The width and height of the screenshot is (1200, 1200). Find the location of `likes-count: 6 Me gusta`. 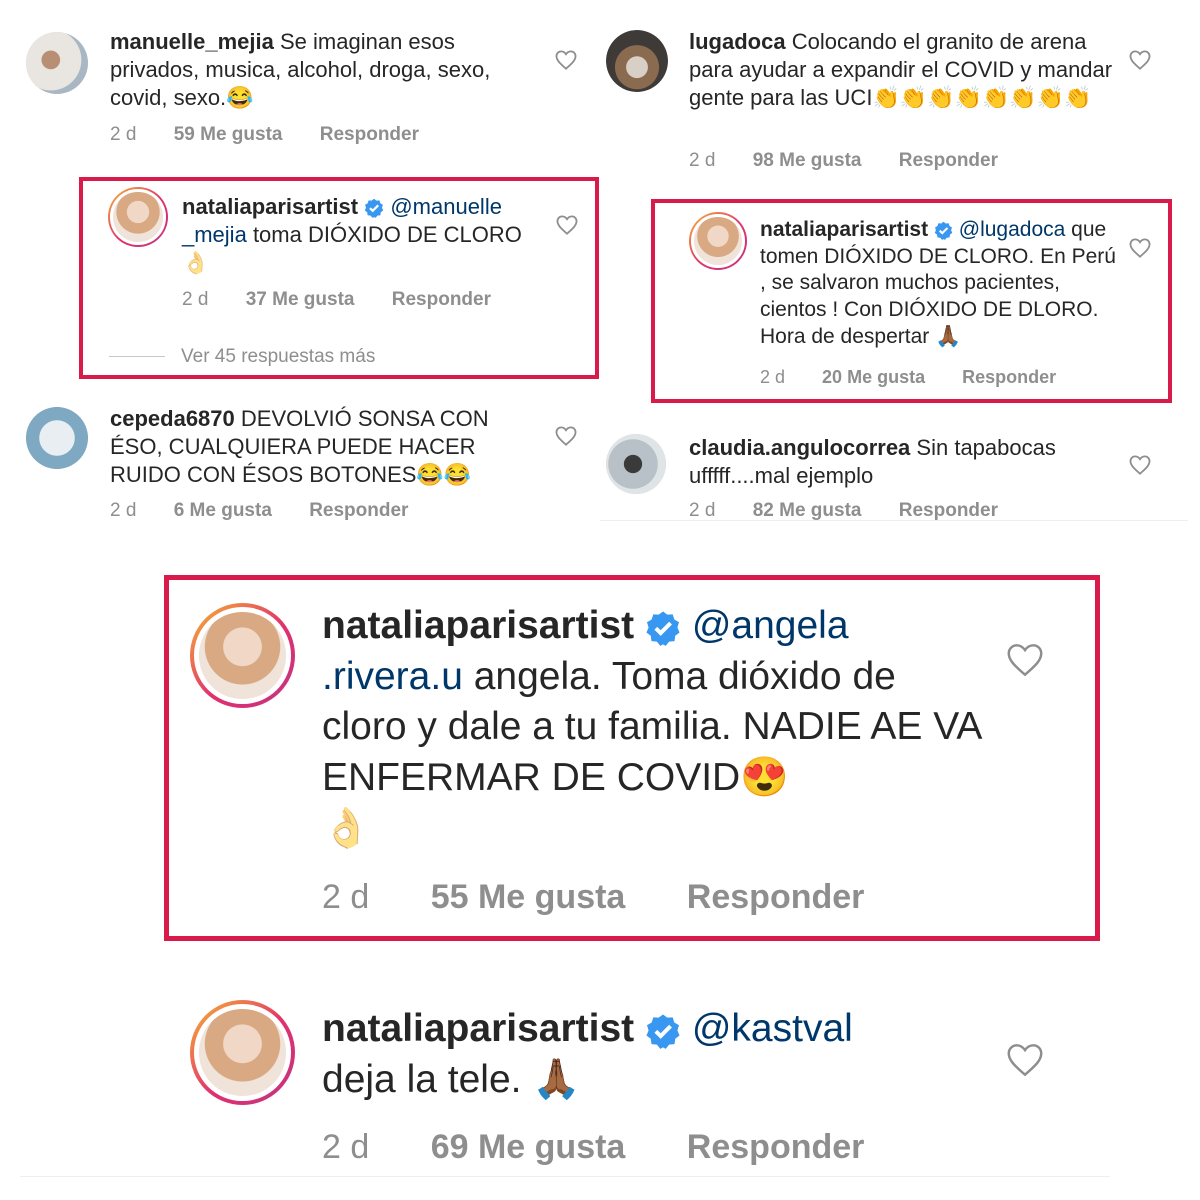

likes-count: 6 Me gusta is located at coordinates (223, 510).